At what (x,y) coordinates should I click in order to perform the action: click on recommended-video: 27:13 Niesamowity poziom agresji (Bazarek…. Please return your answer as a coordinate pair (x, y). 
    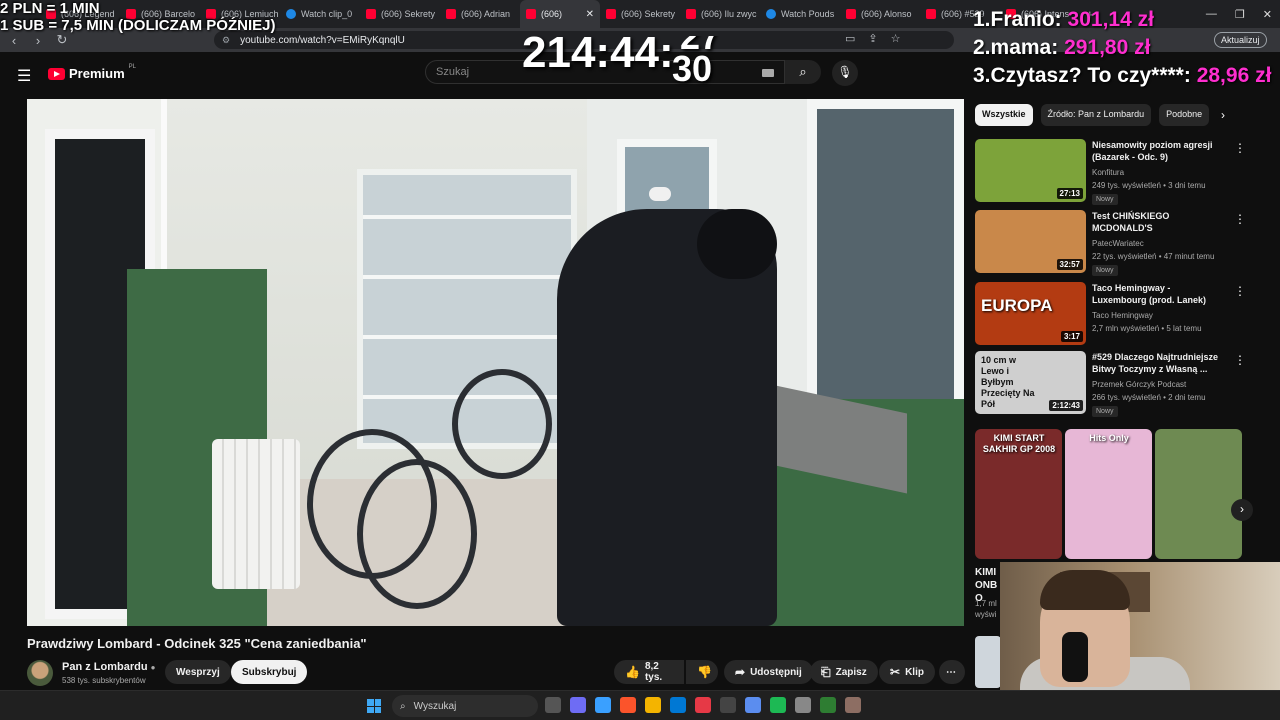
    Looking at the image, I should click on (1125, 173).